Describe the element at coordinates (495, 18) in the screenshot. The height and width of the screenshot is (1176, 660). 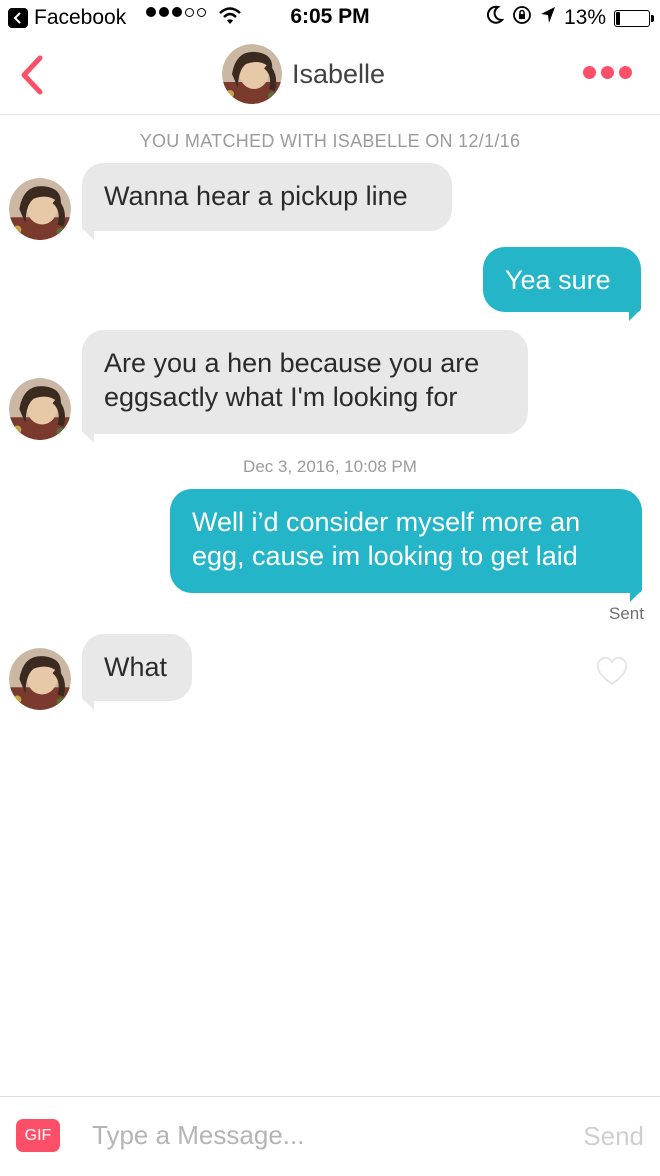
I see `moon-icon` at that location.